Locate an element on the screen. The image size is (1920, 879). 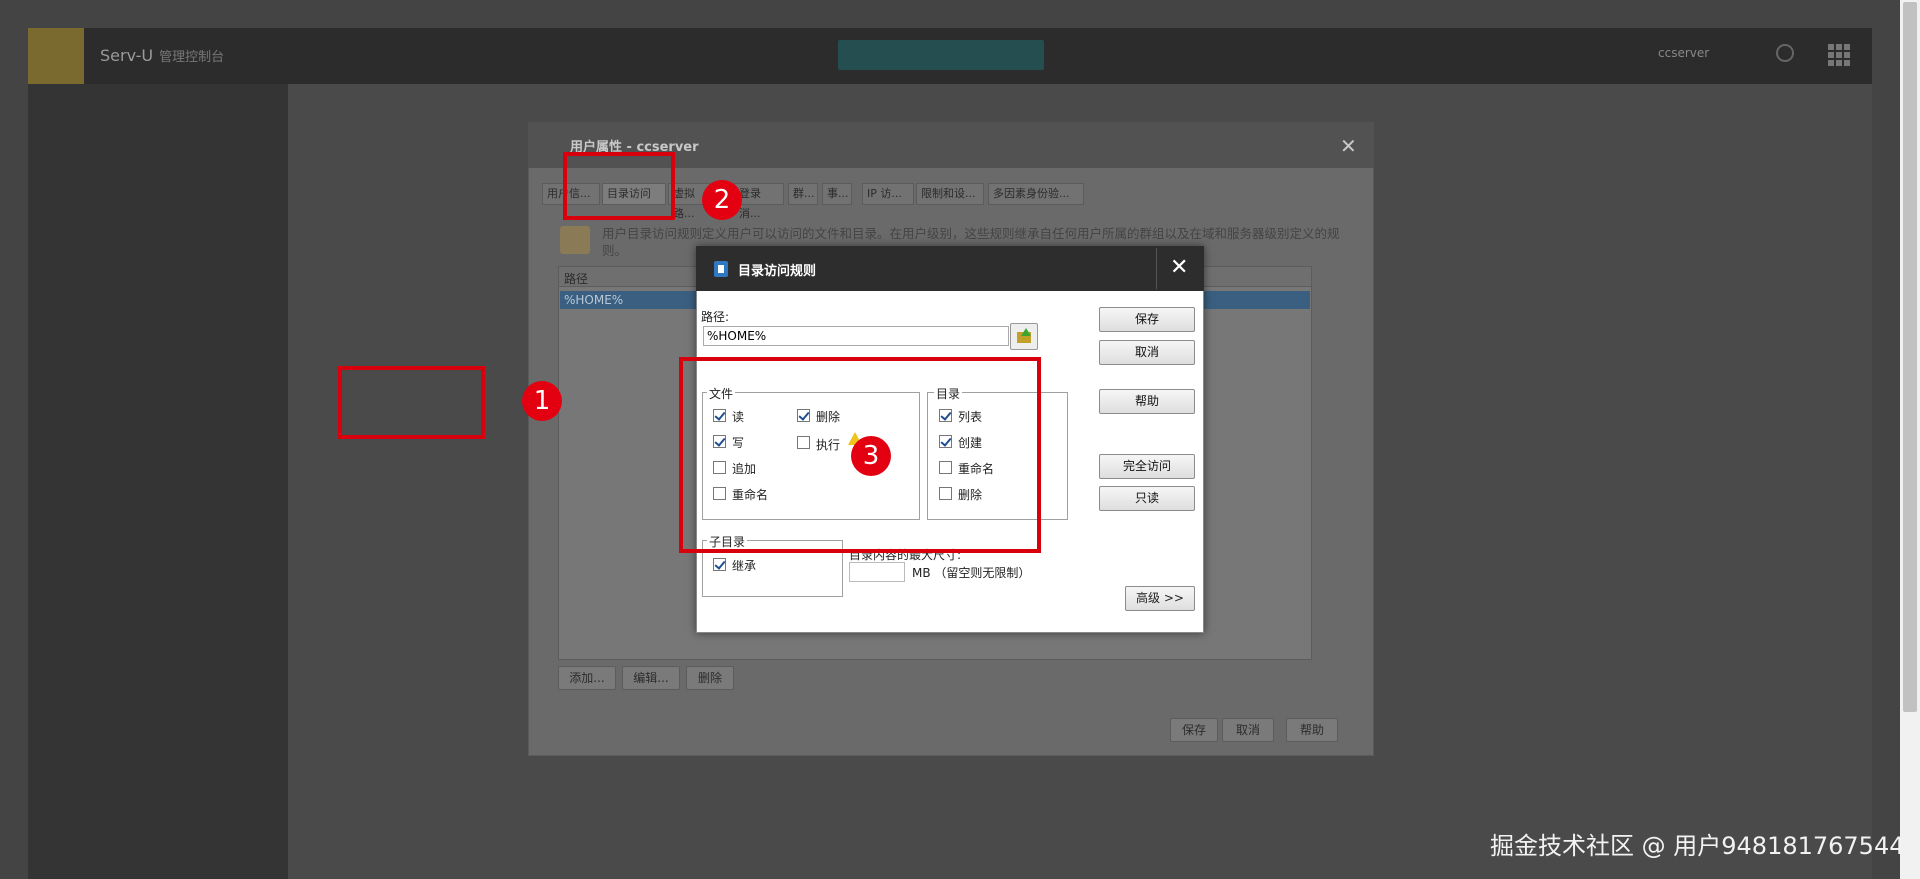
app-logo is located at coordinates (56, 56).